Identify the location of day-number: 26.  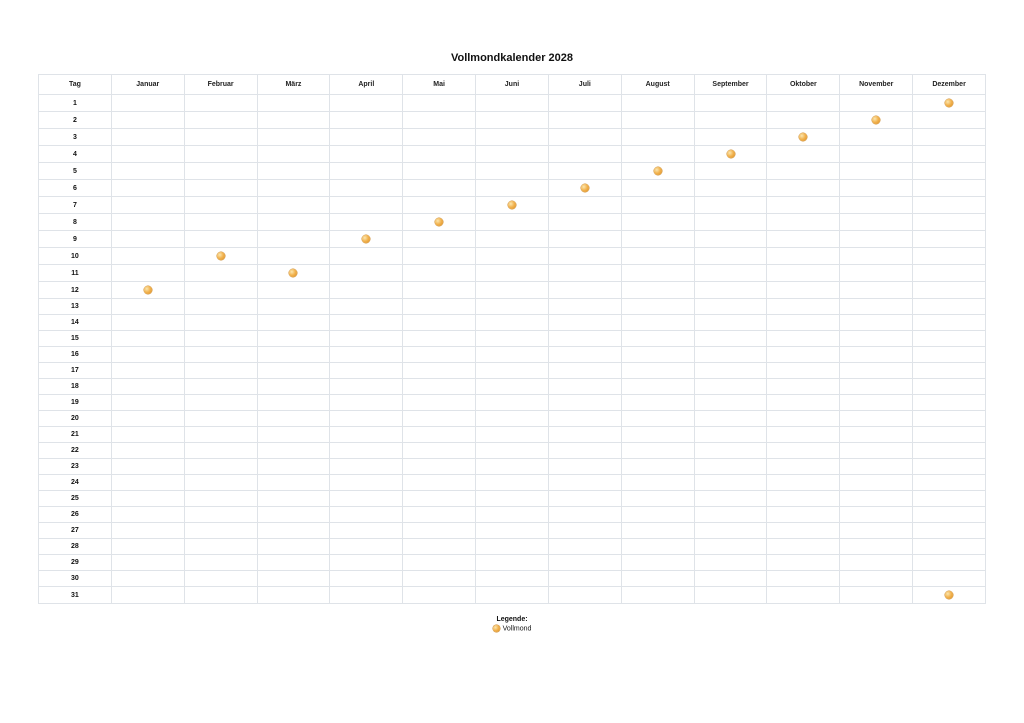
(75, 514).